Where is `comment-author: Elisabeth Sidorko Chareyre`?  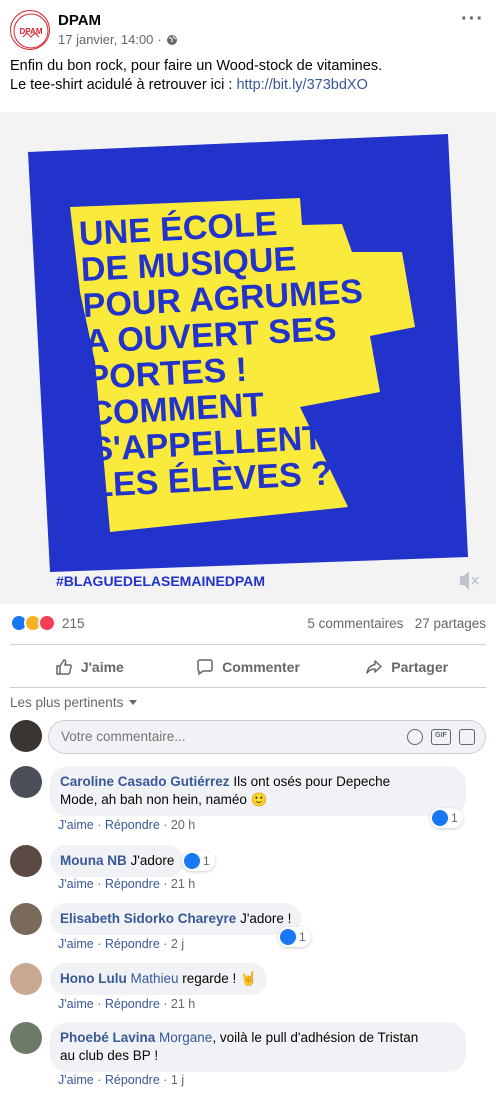 comment-author: Elisabeth Sidorko Chareyre is located at coordinates (148, 918).